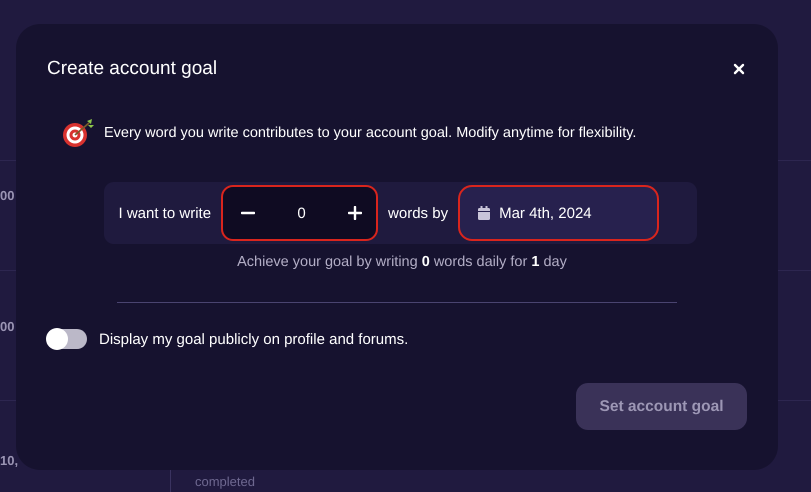 This screenshot has height=492, width=811. What do you see at coordinates (9, 460) in the screenshot?
I see `background-text: 10,` at bounding box center [9, 460].